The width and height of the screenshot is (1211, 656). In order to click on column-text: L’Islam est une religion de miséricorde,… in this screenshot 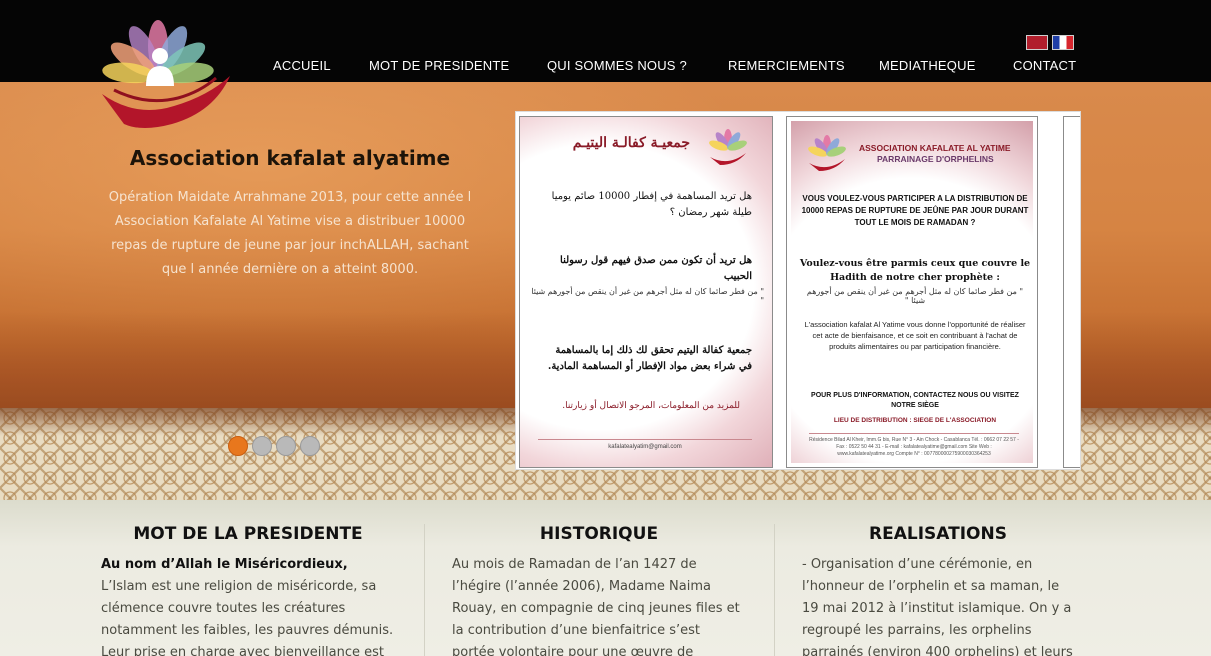, I will do `click(247, 617)`.